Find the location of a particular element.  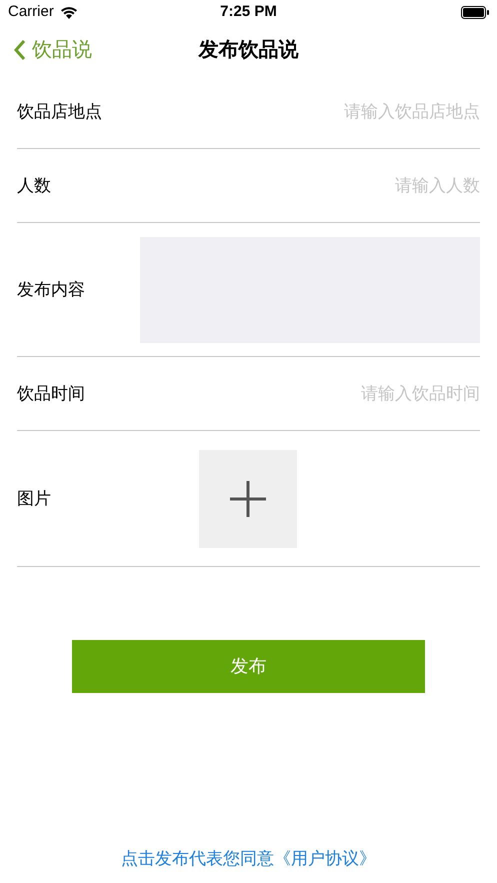

field-label: 人数 is located at coordinates (34, 185).